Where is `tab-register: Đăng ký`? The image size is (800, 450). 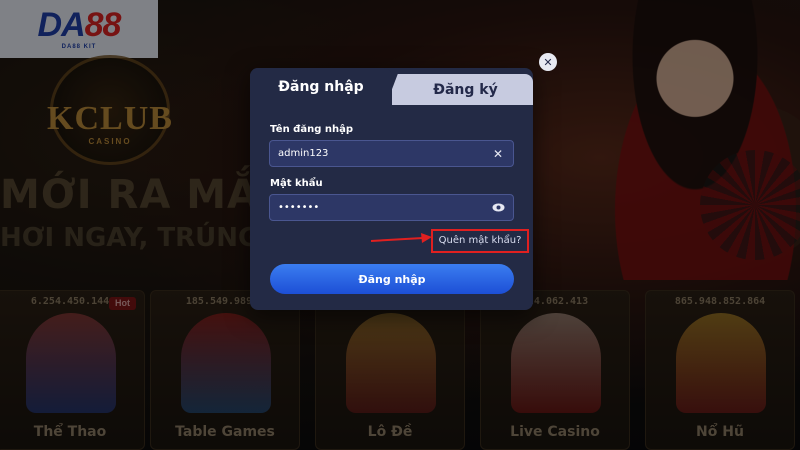 tab-register: Đăng ký is located at coordinates (459, 89).